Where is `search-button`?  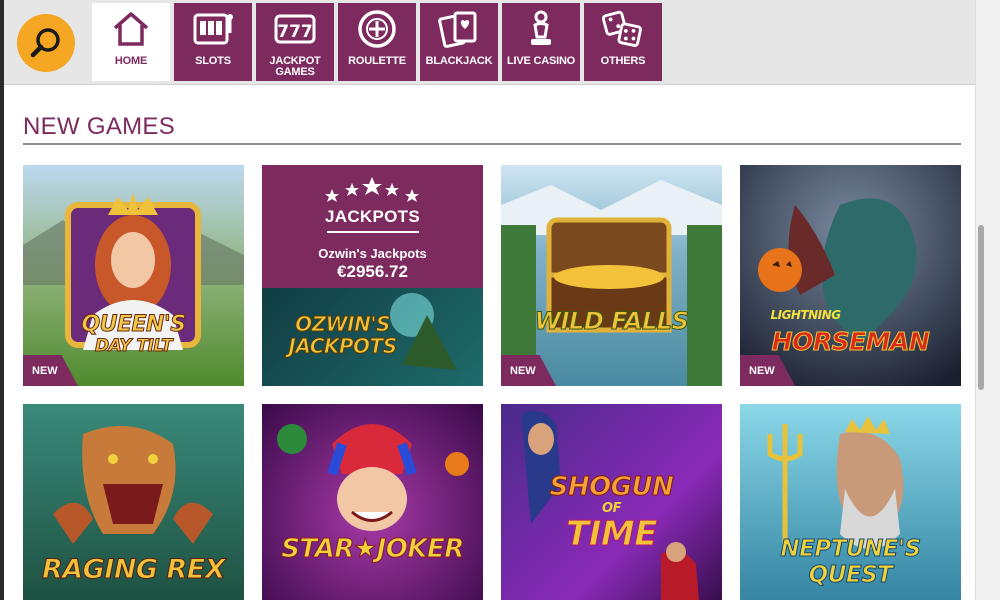 search-button is located at coordinates (46, 43).